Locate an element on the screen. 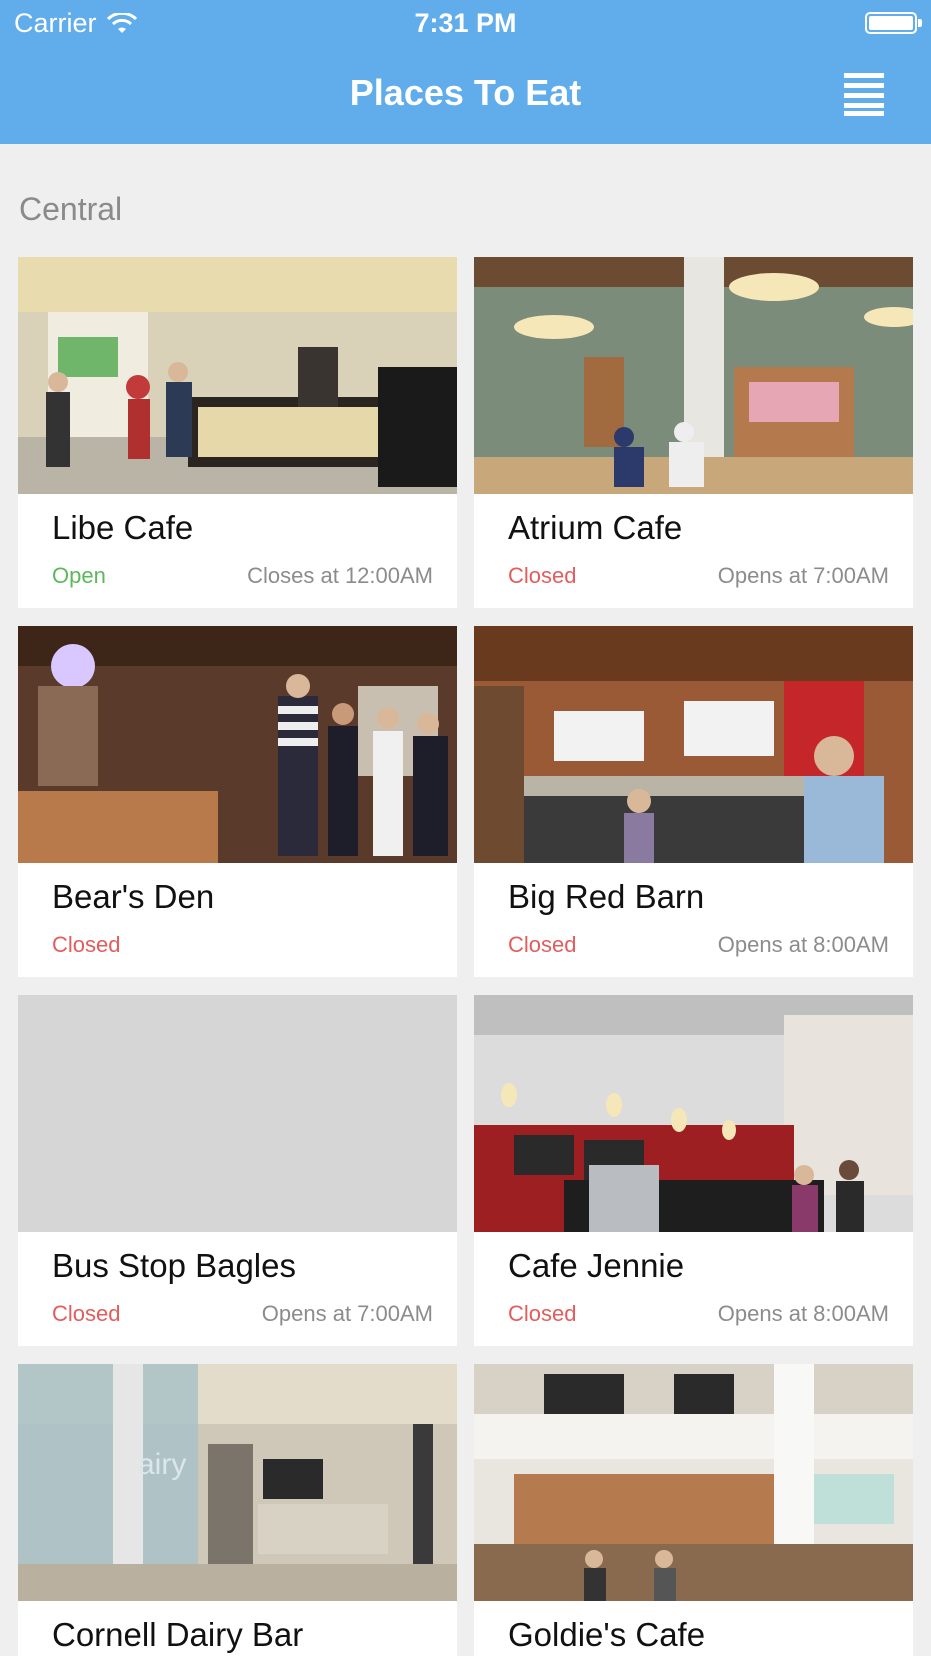 The width and height of the screenshot is (931, 1656). place-name: Big Red Barn is located at coordinates (606, 896).